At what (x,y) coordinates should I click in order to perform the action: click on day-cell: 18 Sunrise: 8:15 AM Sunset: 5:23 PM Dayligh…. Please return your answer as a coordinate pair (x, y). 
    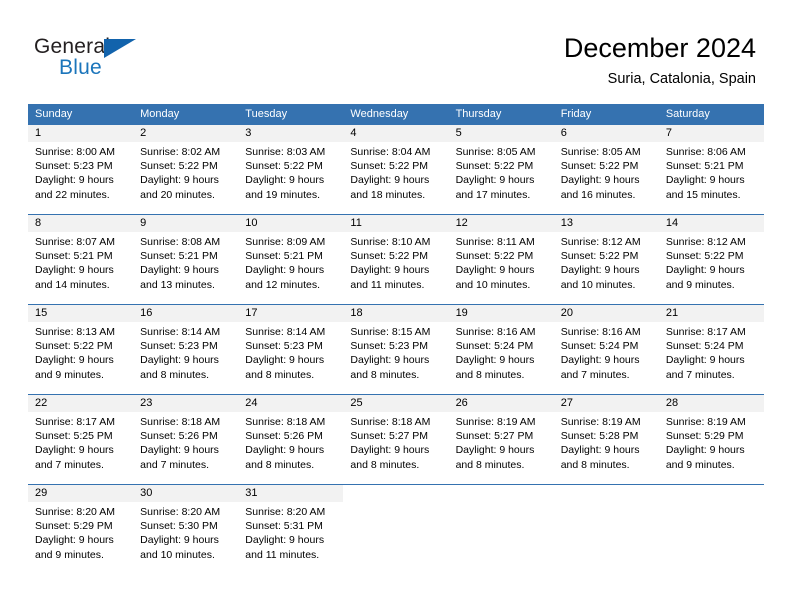
    Looking at the image, I should click on (396, 345).